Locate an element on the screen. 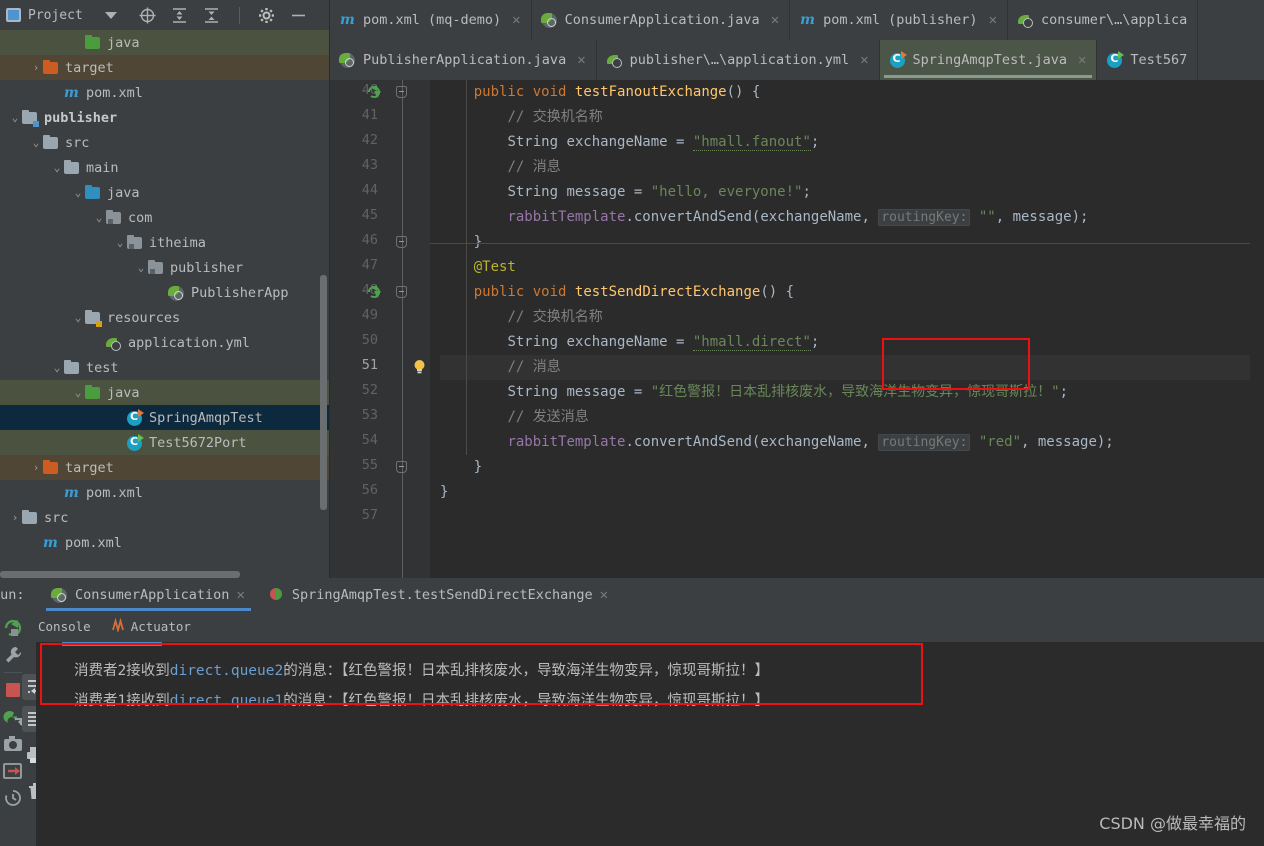 The height and width of the screenshot is (846, 1264). code-line-50: String exchangeName = "hmall.direct"; is located at coordinates (852, 342).